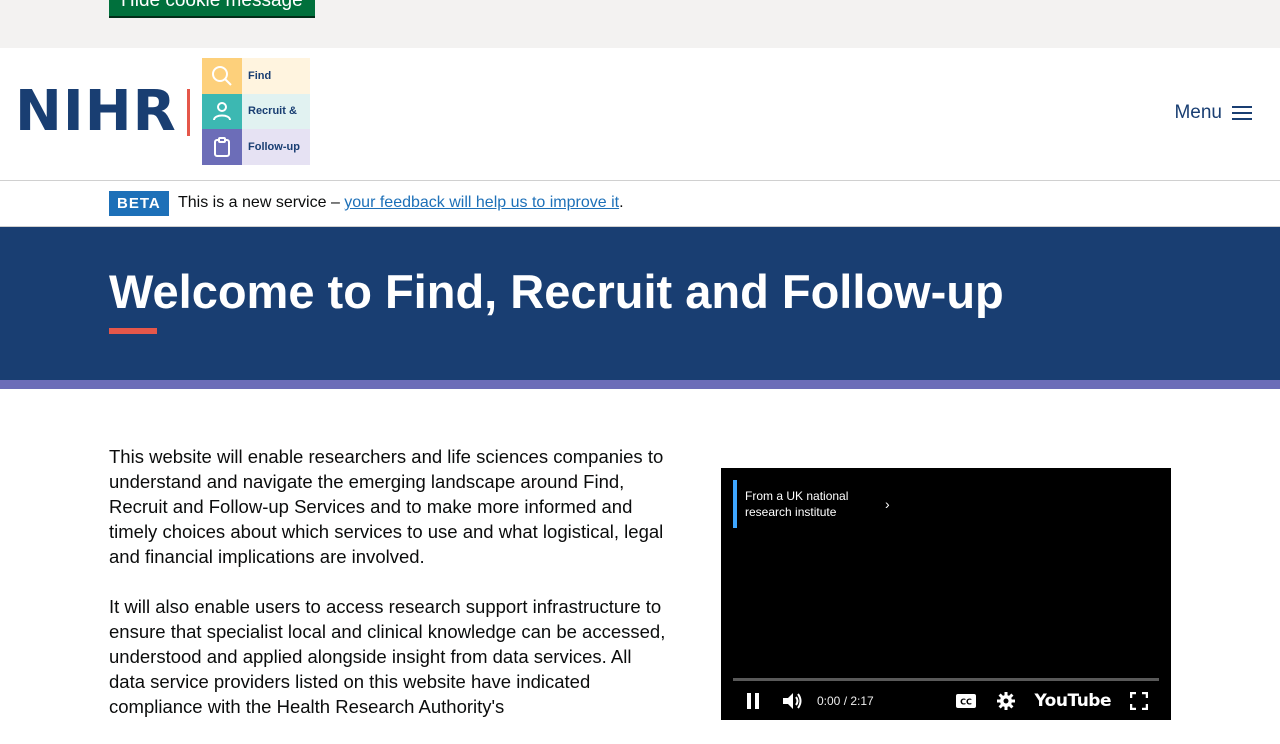 The image size is (1280, 744). What do you see at coordinates (1006, 701) in the screenshot?
I see `gear-icon` at bounding box center [1006, 701].